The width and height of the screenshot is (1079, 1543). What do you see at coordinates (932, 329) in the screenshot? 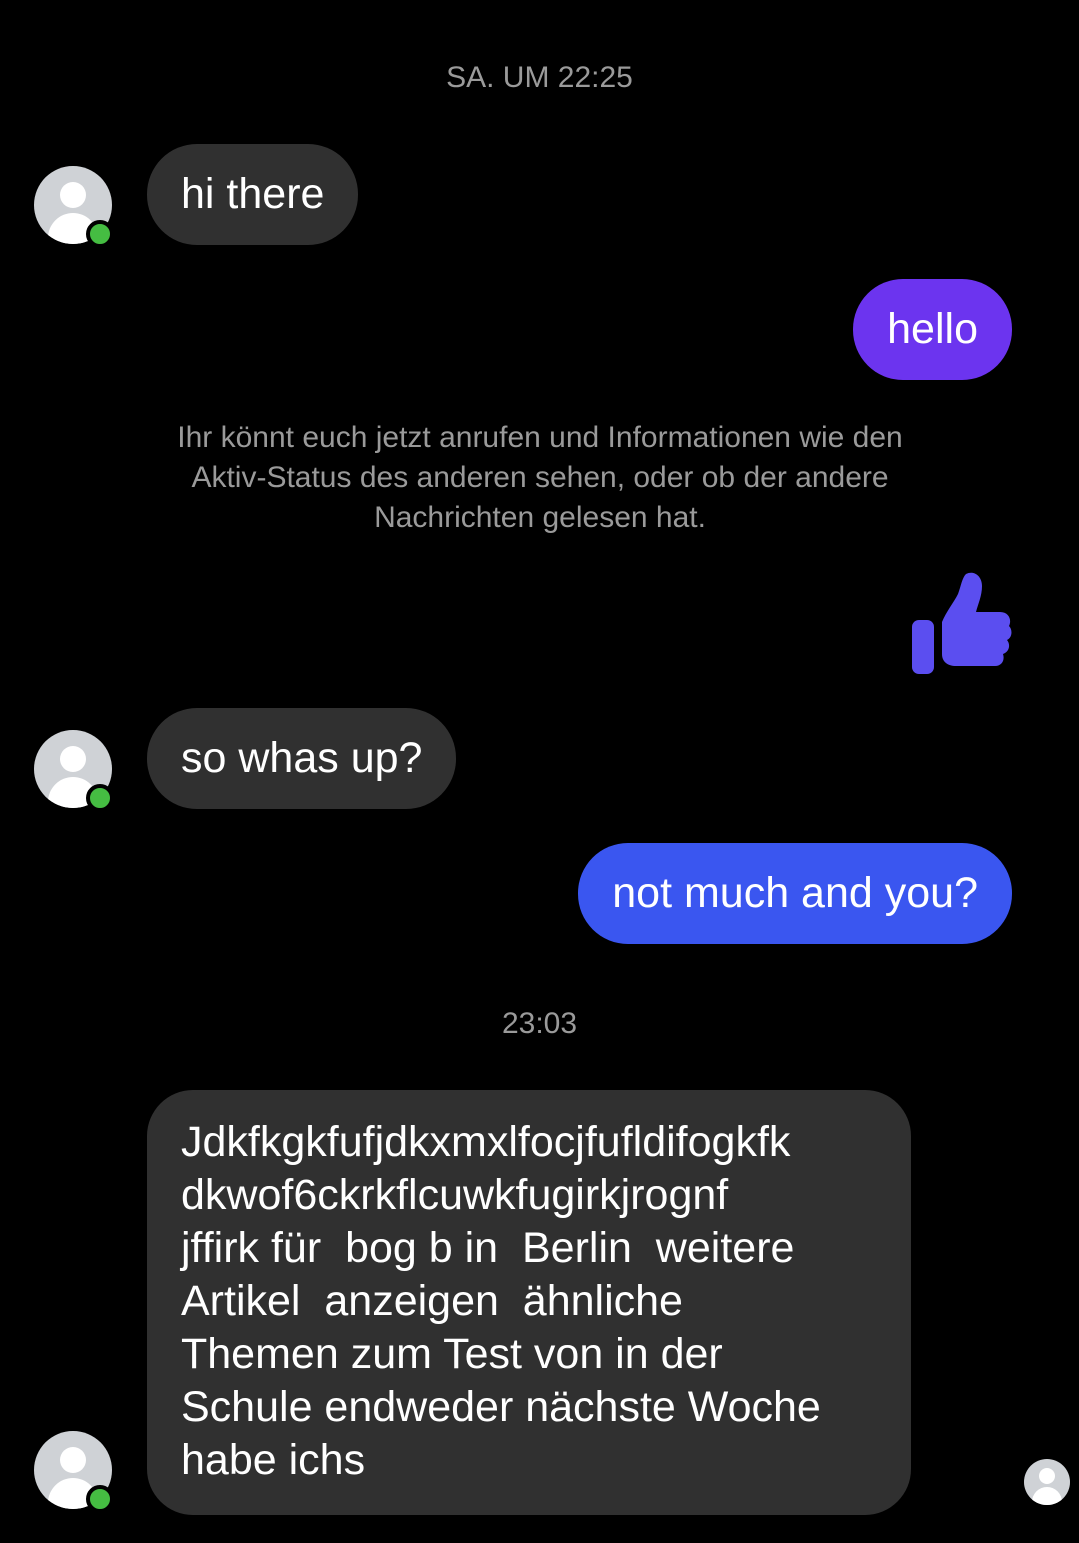
I see `outgoing-message-bubble: hello` at bounding box center [932, 329].